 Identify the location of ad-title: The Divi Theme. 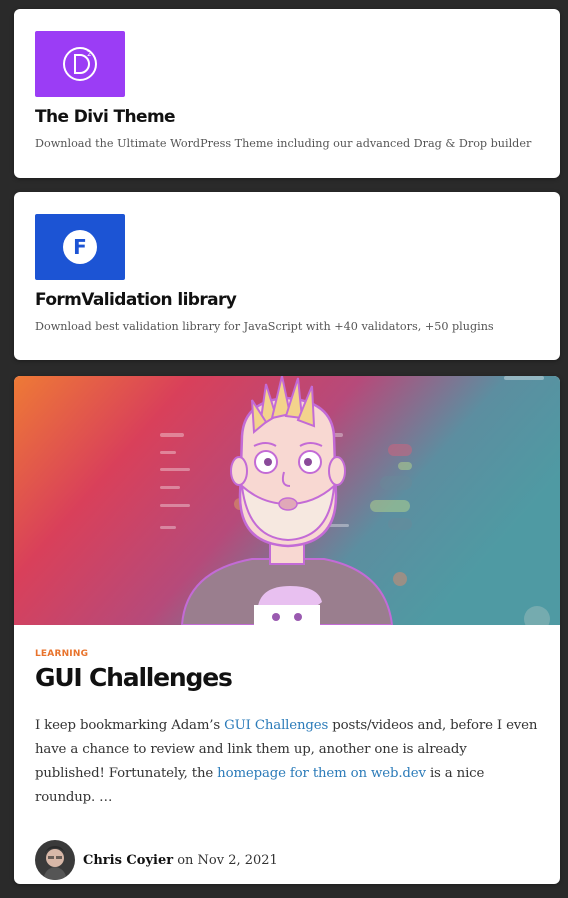
(287, 117).